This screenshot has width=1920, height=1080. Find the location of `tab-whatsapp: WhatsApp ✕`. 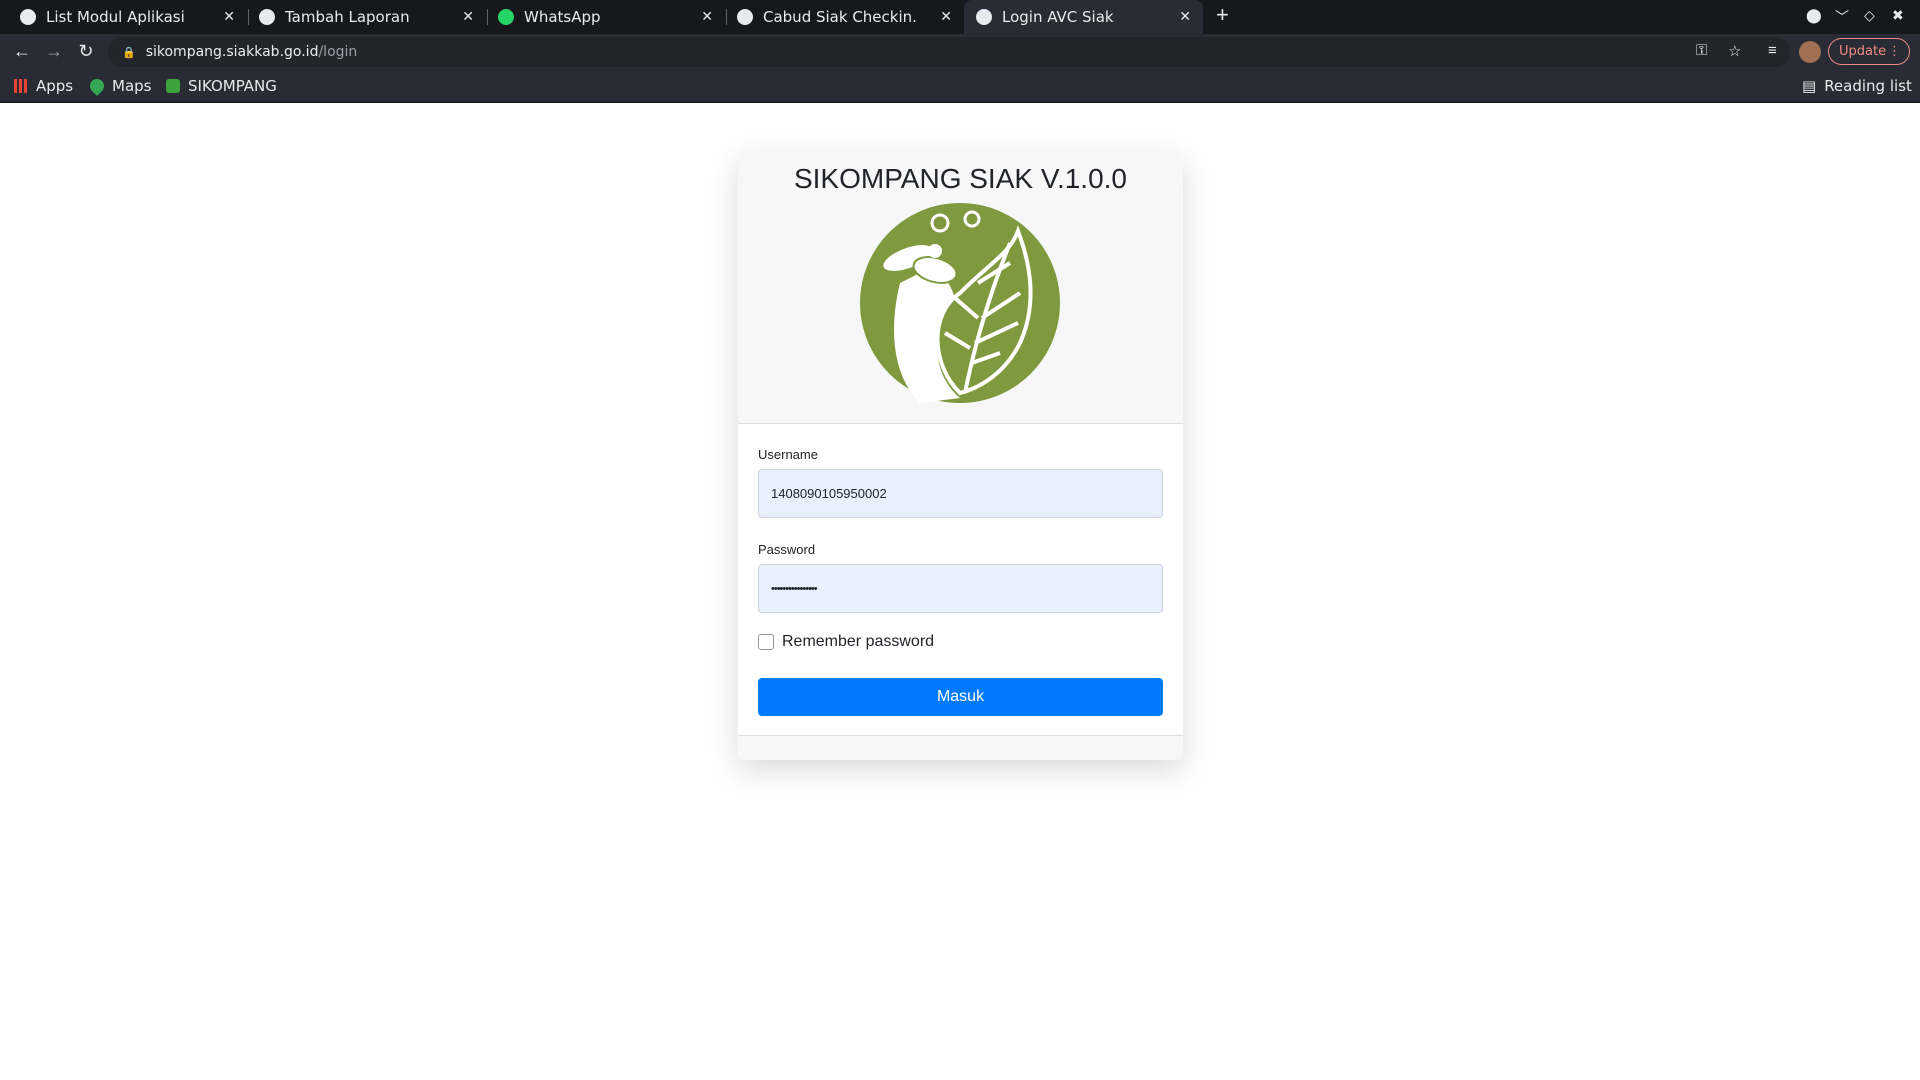

tab-whatsapp: WhatsApp ✕ is located at coordinates (605, 17).